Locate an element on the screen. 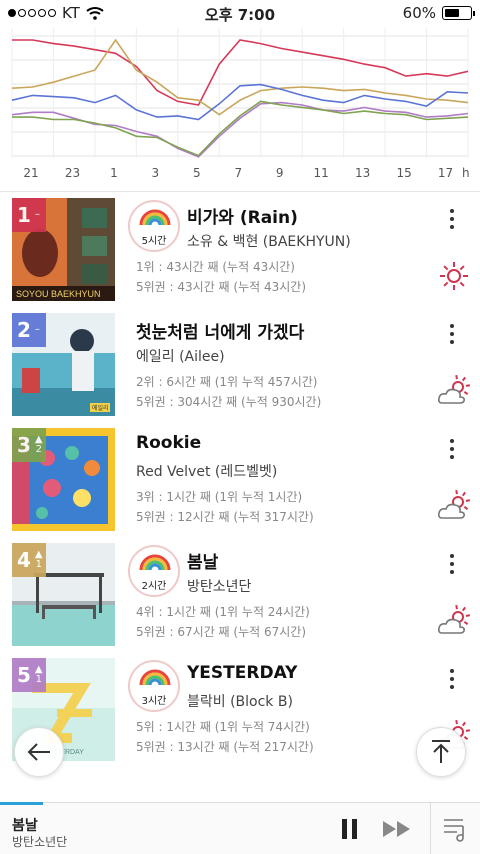 The width and height of the screenshot is (480, 854). fast-forward-icon is located at coordinates (396, 829).